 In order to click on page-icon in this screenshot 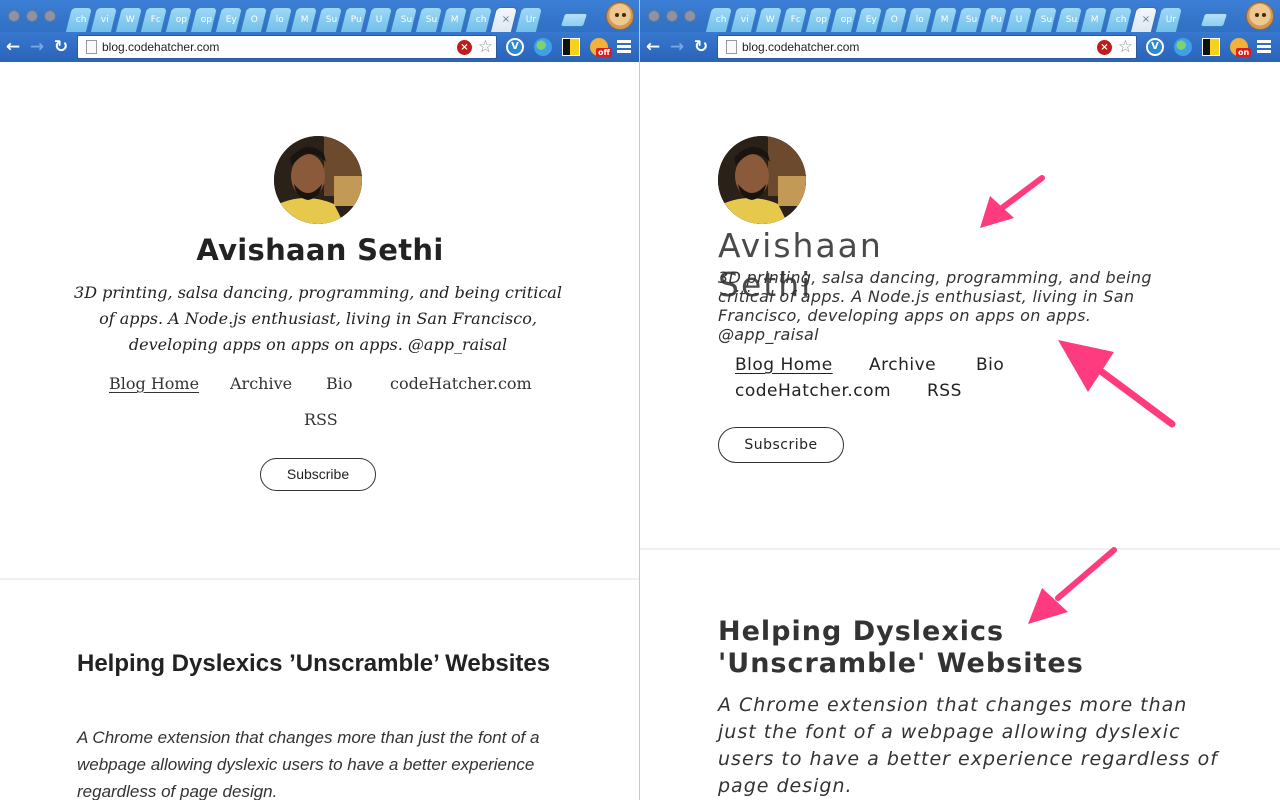, I will do `click(91, 47)`.